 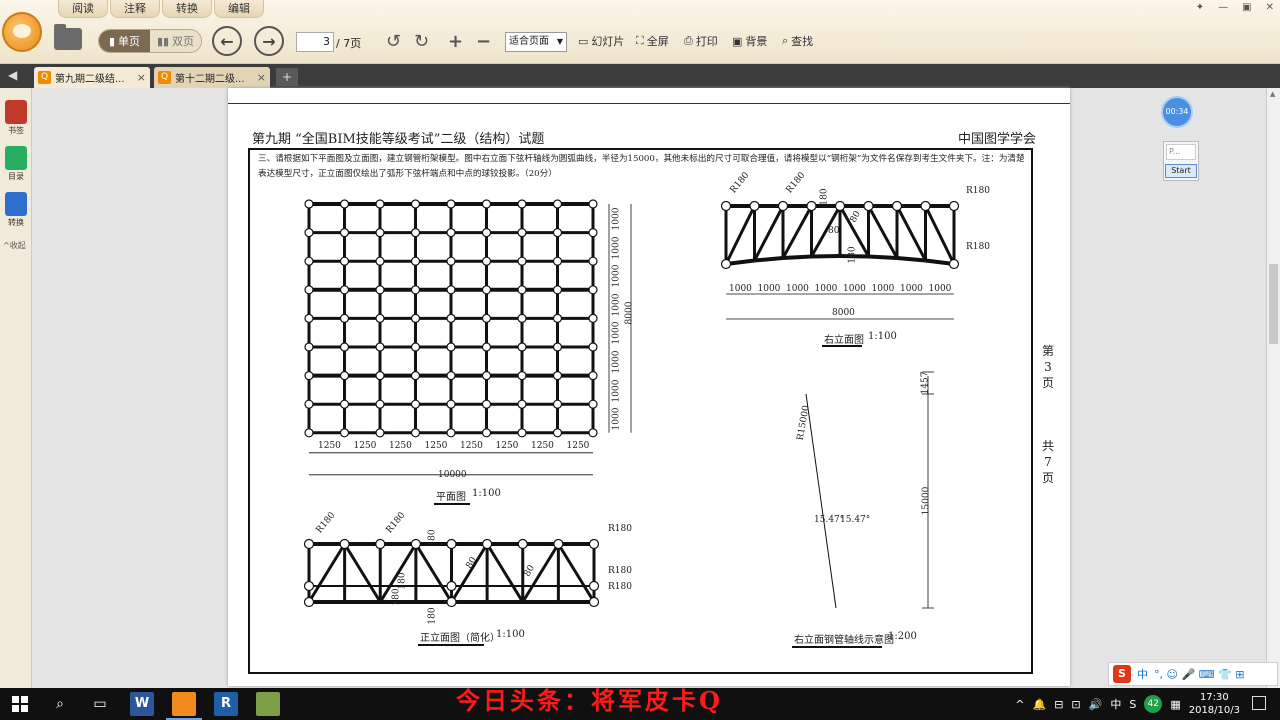 I want to click on doc-tab-1: Q 第九期二级结... ×, so click(x=92, y=77).